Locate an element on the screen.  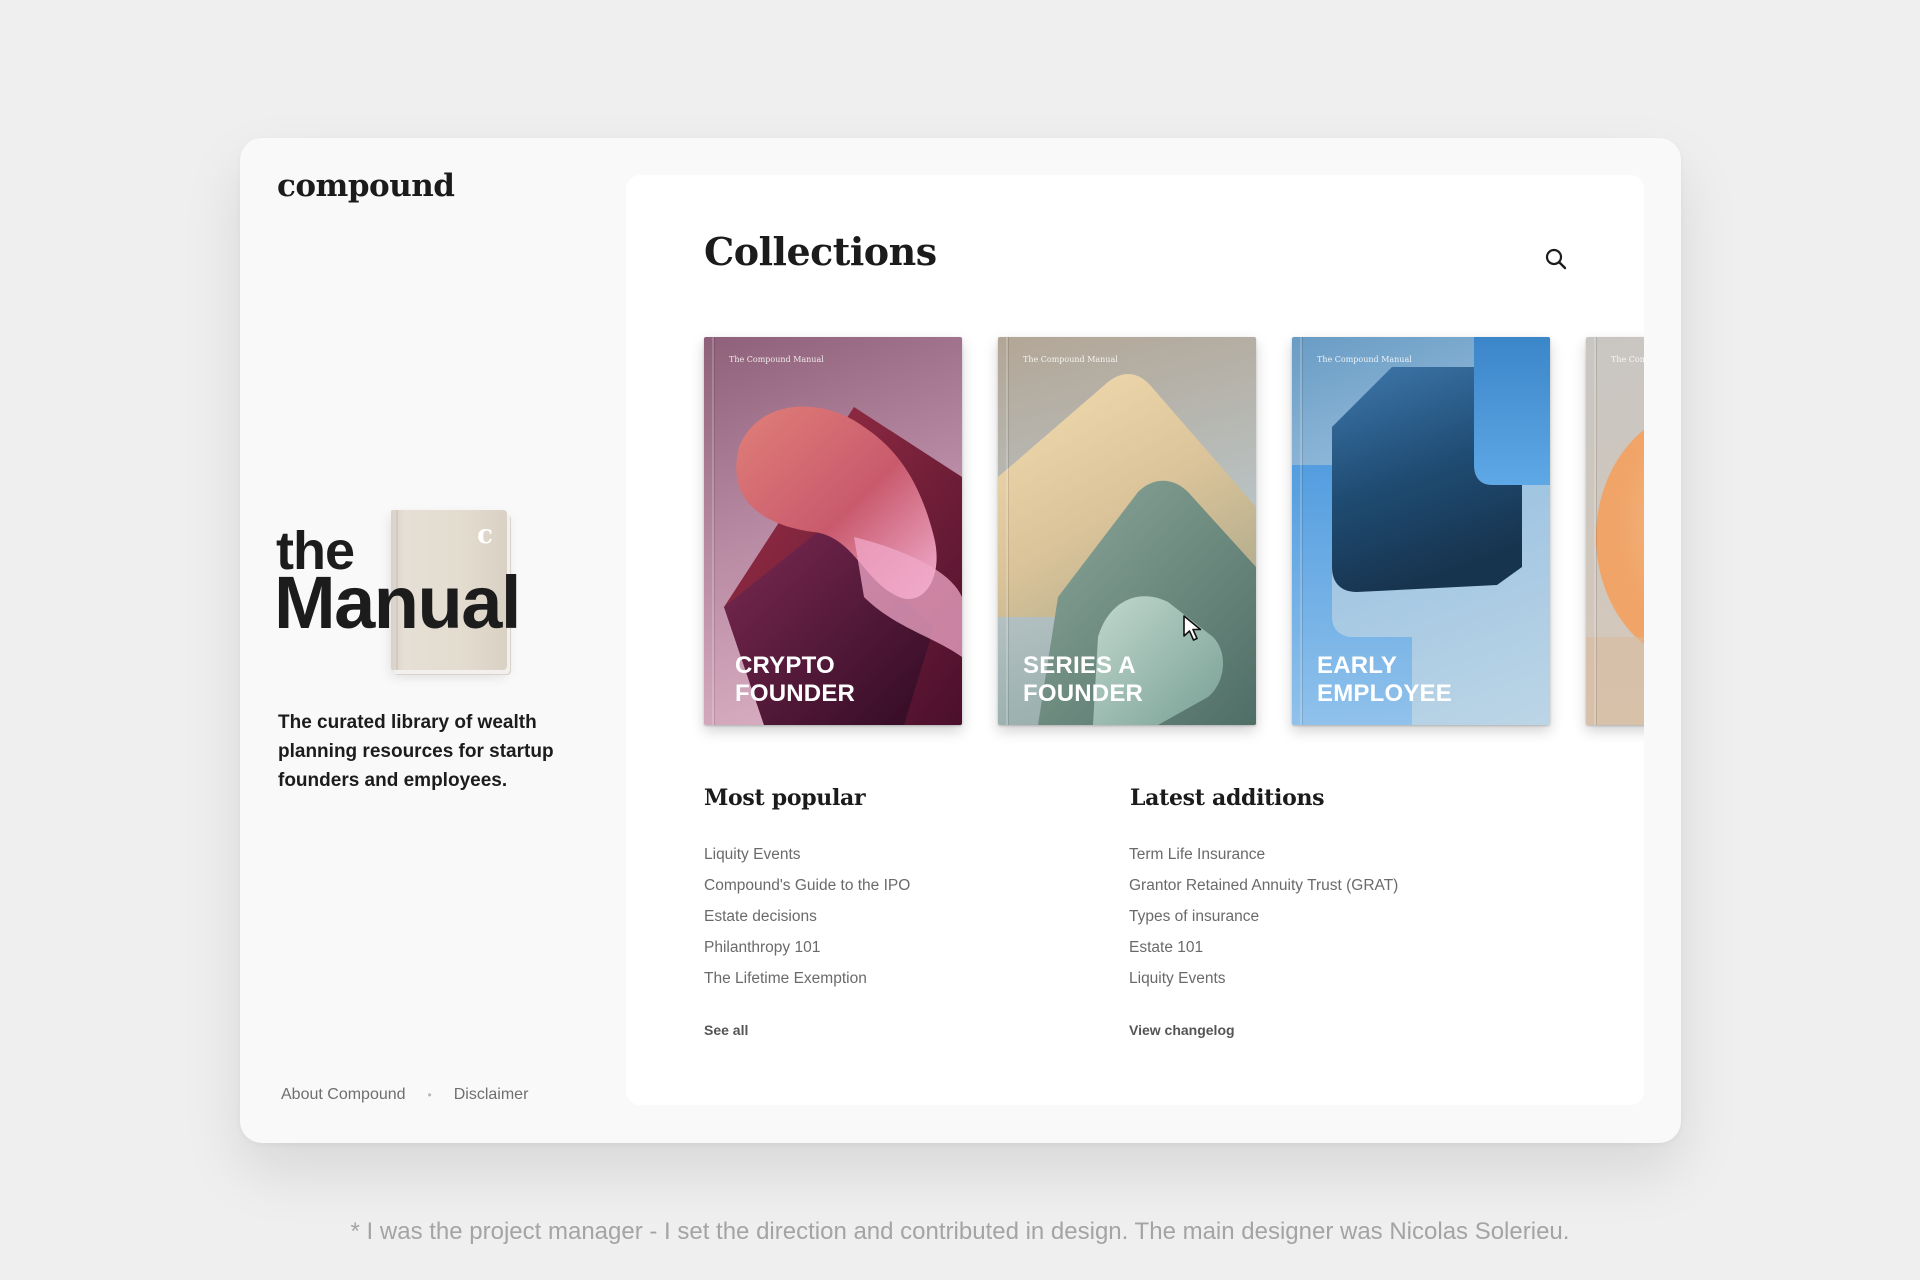
search-icon is located at coordinates (1556, 259).